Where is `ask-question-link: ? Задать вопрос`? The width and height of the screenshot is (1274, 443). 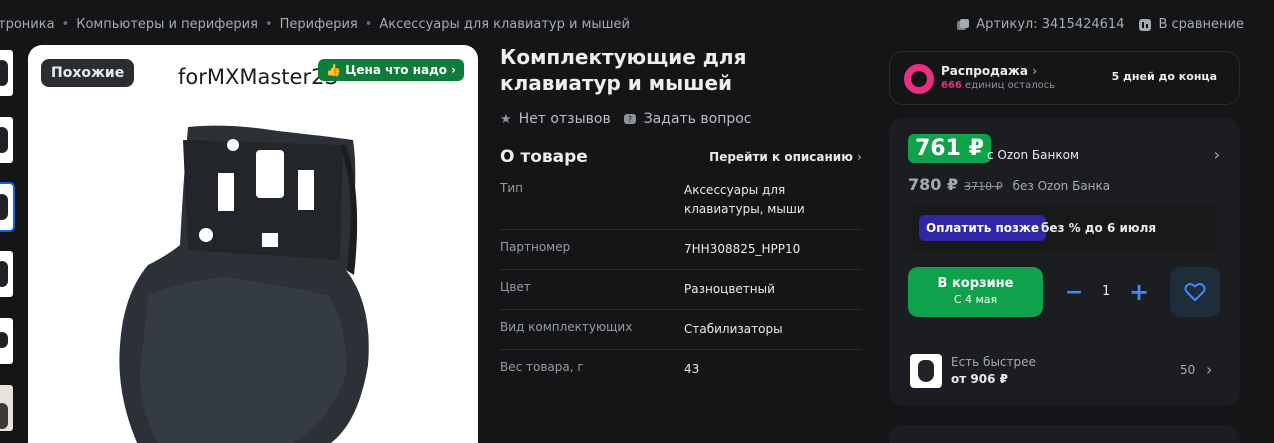 ask-question-link: ? Задать вопрос is located at coordinates (687, 119).